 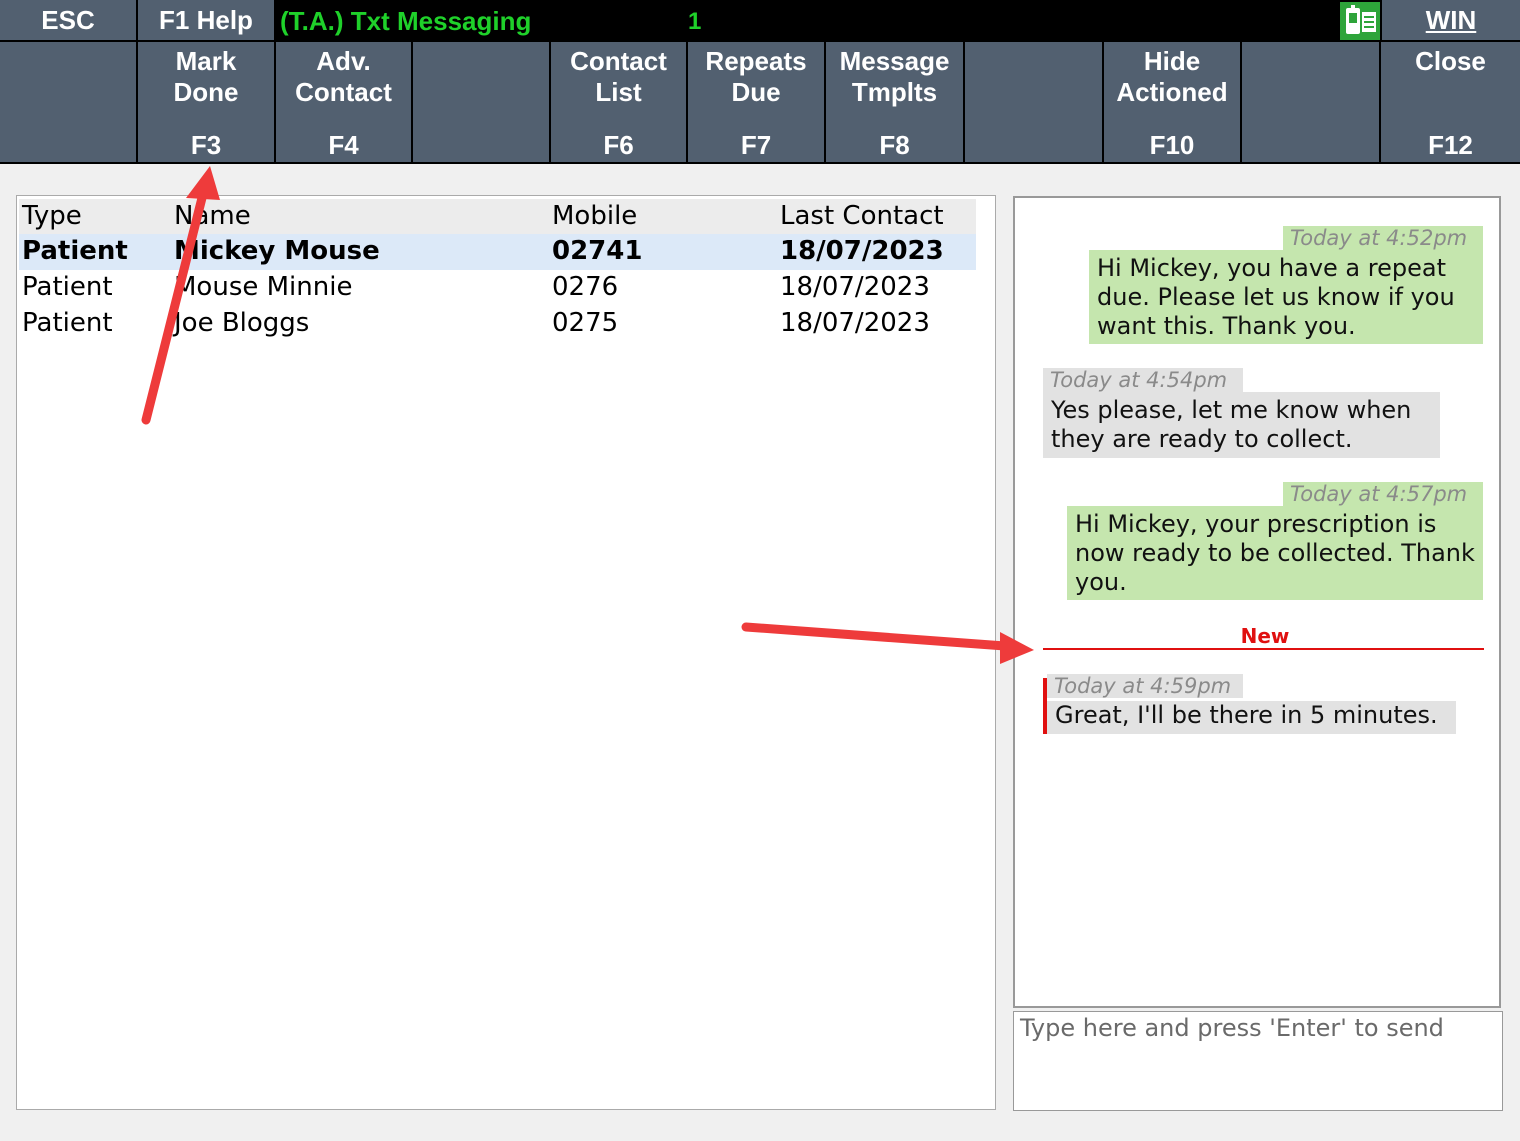 I want to click on list-header: Type Name Mobile Last Contact, so click(x=497, y=217).